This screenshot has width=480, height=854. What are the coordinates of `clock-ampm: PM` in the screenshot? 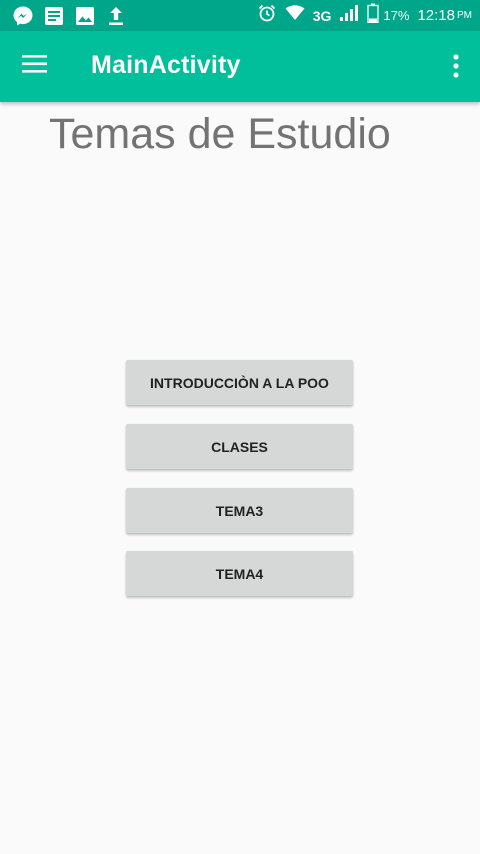 It's located at (464, 15).